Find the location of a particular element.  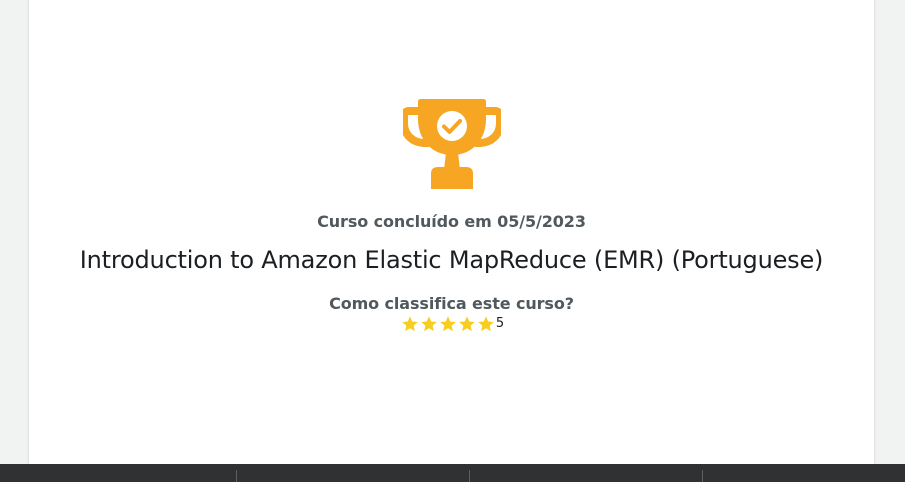

rating-value: 5 is located at coordinates (500, 323).